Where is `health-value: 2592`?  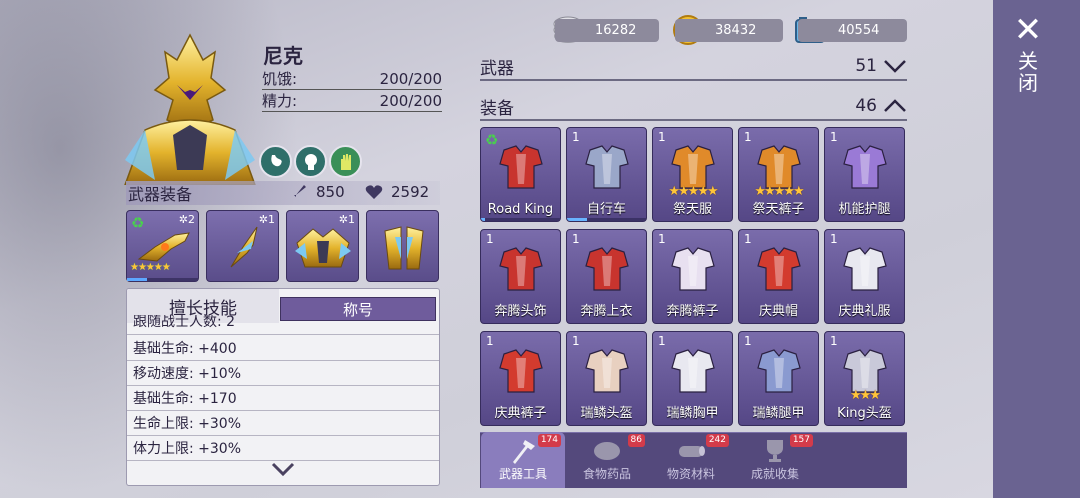
health-value: 2592 is located at coordinates (410, 192).